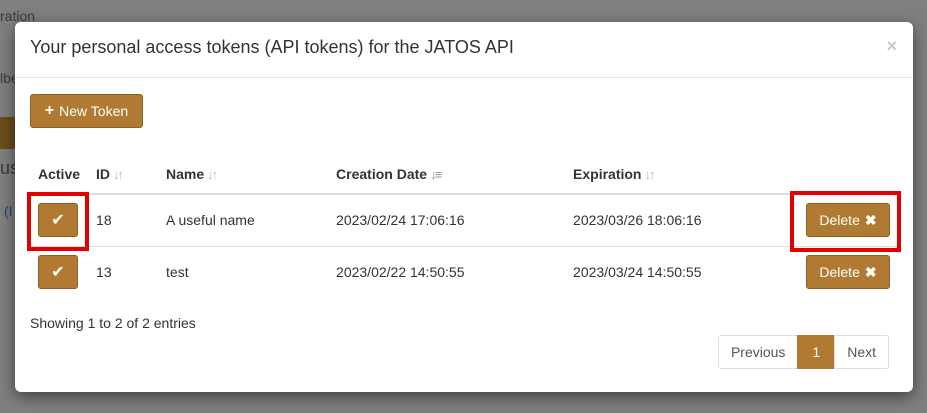 This screenshot has height=413, width=927. What do you see at coordinates (637, 220) in the screenshot?
I see `token-expiration: 2023/03/26 18:06:16` at bounding box center [637, 220].